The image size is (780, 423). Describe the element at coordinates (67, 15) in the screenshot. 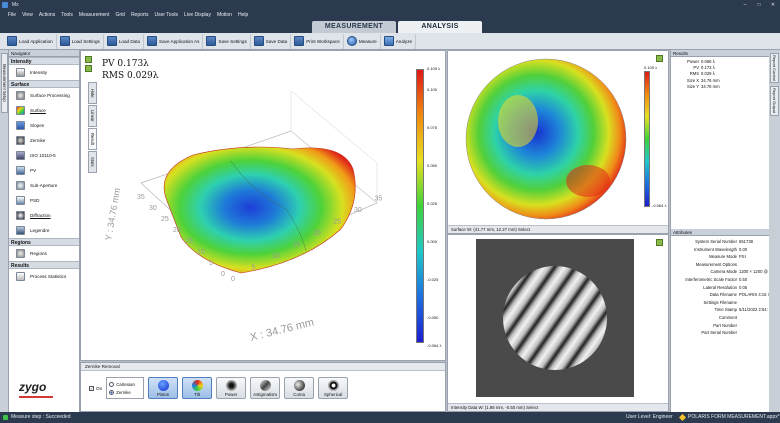

I see `menu-tools: Tools` at that location.